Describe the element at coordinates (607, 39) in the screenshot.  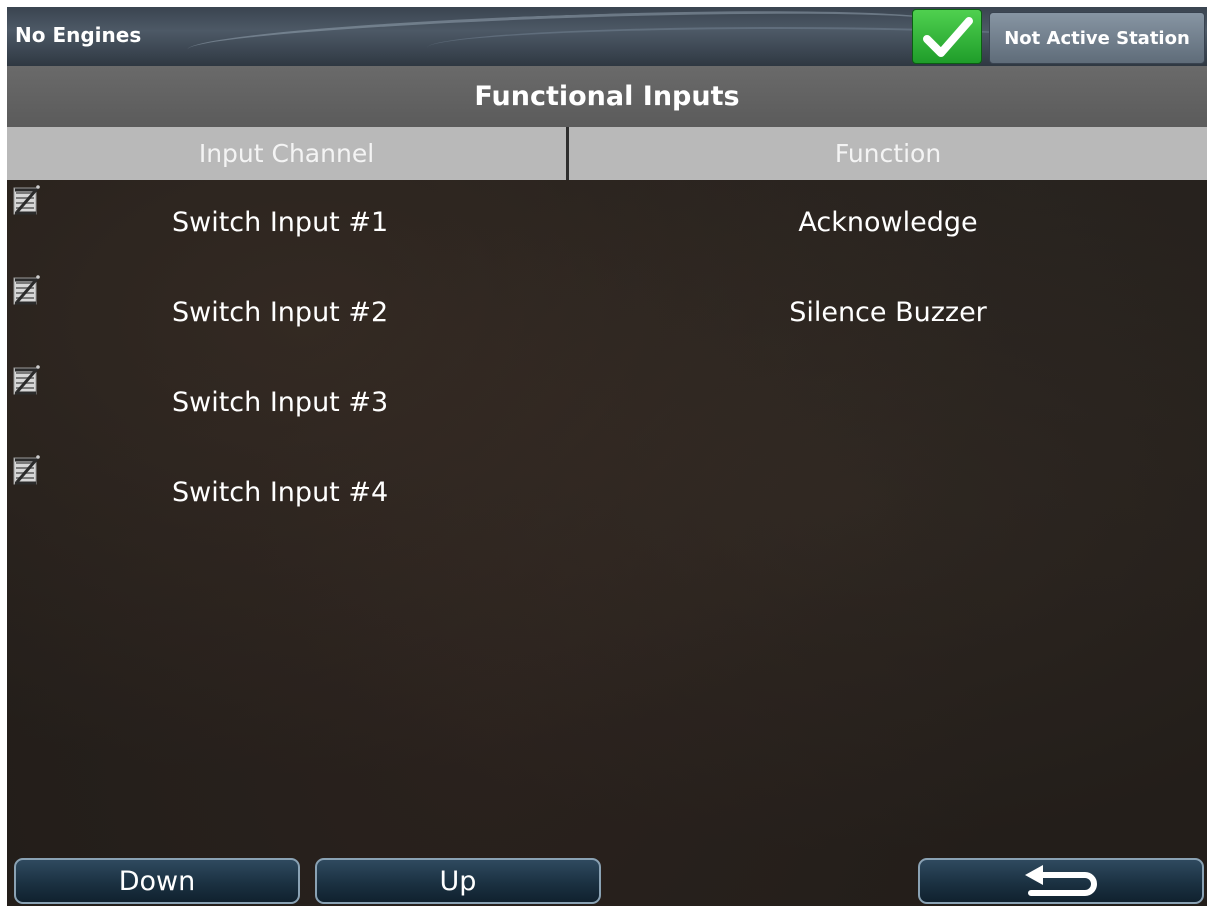
I see `status-bar: No Engines Not Active Station` at that location.